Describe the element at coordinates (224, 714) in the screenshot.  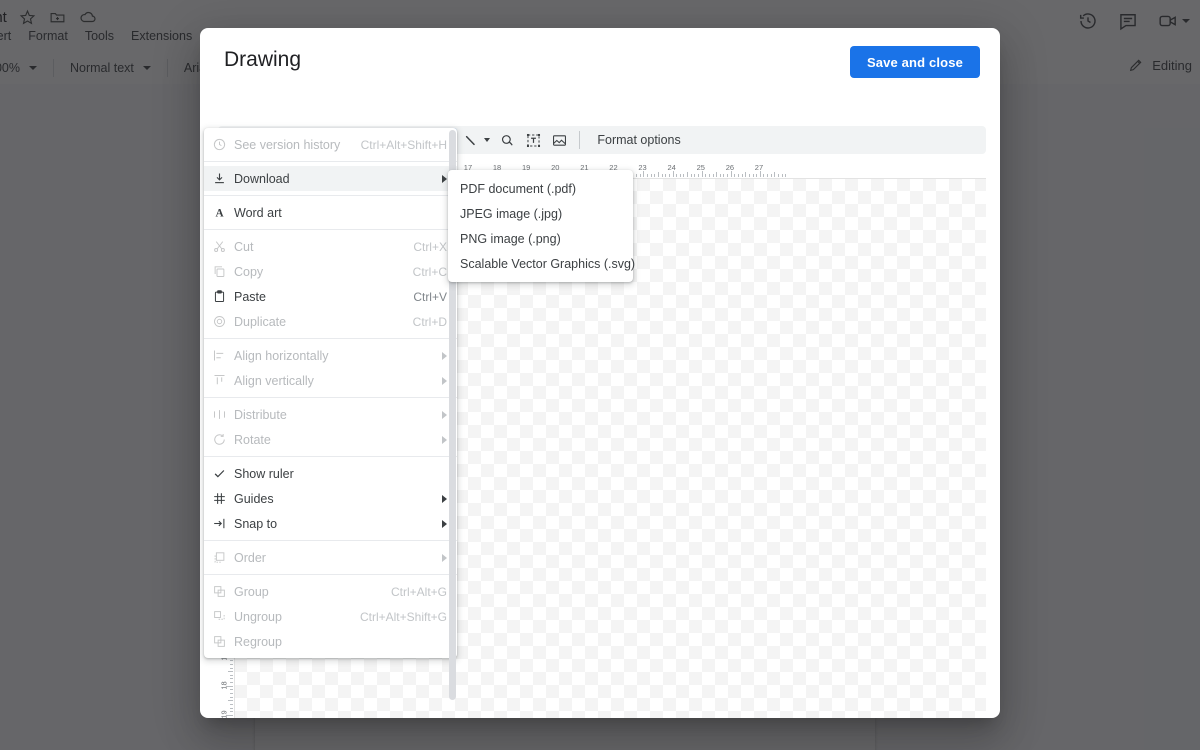
I see `ruler-label: 19` at that location.